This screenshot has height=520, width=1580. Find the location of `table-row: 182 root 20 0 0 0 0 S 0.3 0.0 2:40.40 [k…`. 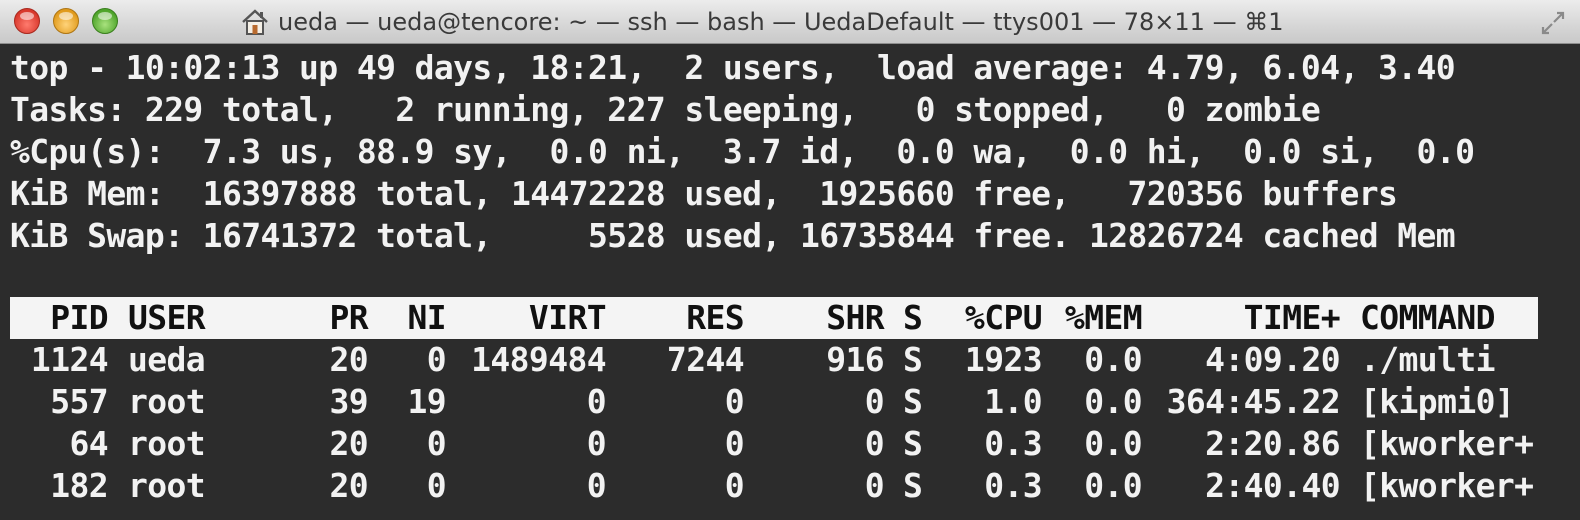

table-row: 182 root 20 0 0 0 0 S 0.3 0.0 2:40.40 [k… is located at coordinates (774, 486).